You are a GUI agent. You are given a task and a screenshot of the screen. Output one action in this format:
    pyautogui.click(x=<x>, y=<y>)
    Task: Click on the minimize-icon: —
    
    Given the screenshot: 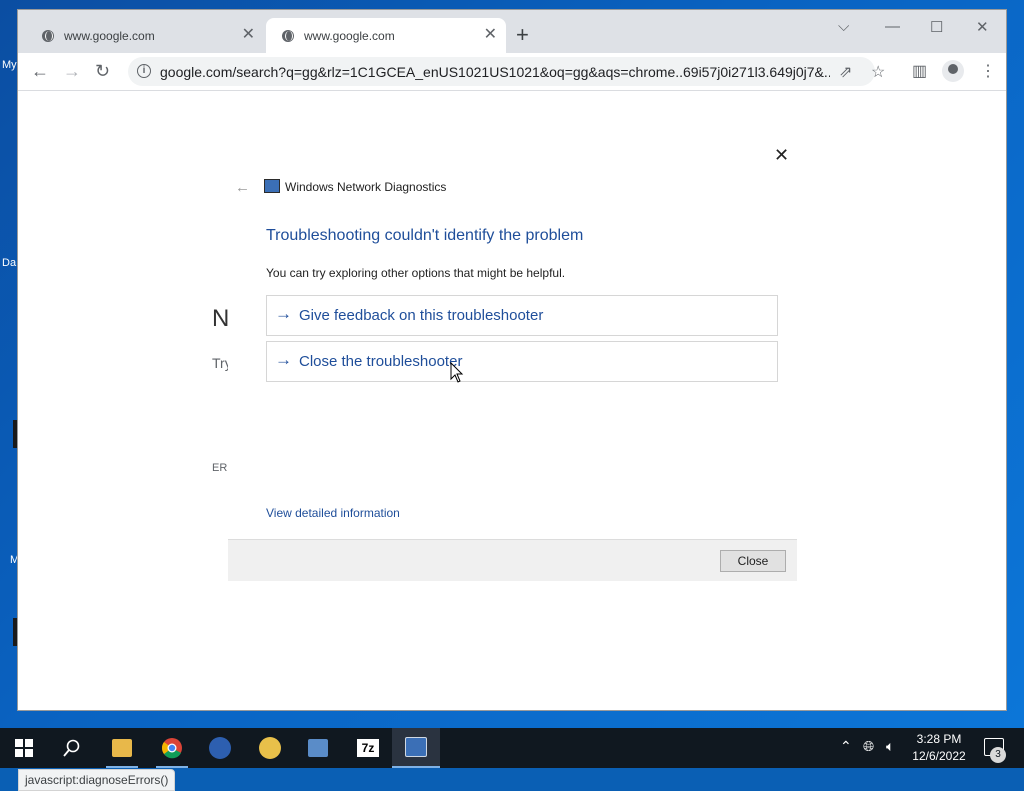 What is the action you would take?
    pyautogui.click(x=892, y=26)
    